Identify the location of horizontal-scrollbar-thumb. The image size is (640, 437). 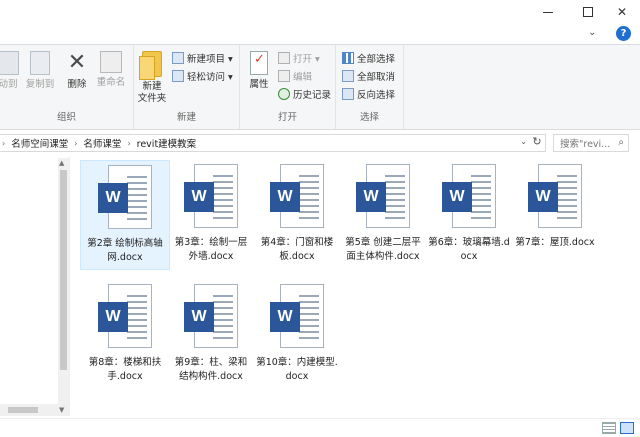
(23, 410).